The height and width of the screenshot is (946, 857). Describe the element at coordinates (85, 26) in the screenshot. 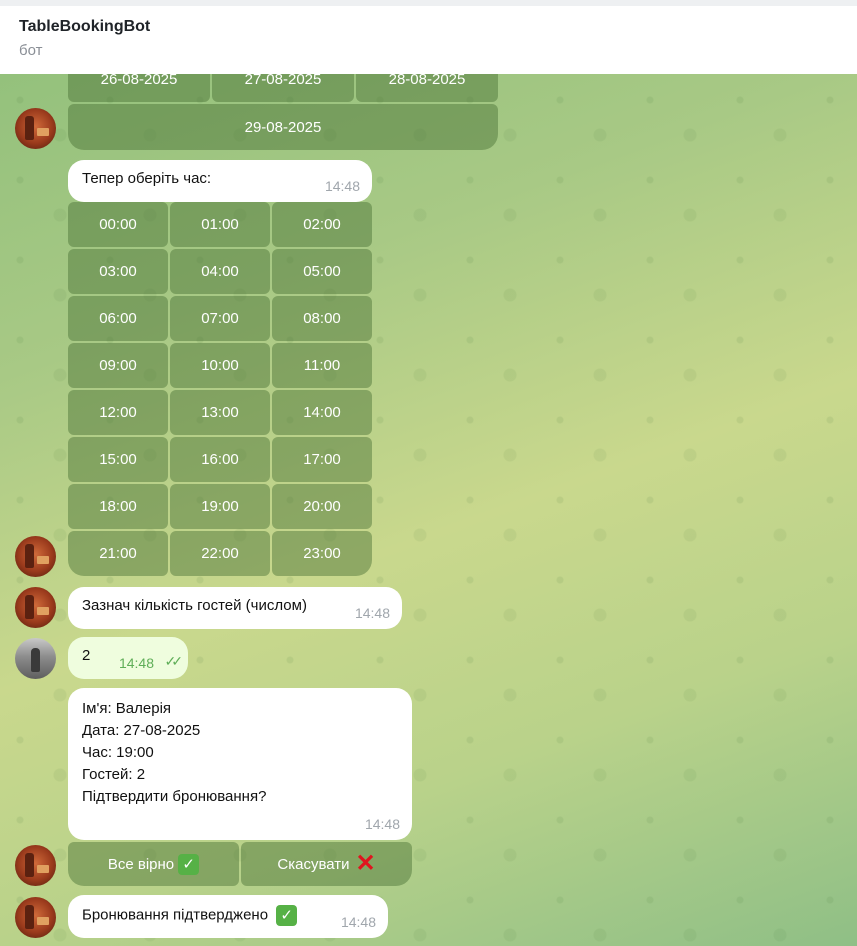

I see `chat-title: TableBookingBot` at that location.